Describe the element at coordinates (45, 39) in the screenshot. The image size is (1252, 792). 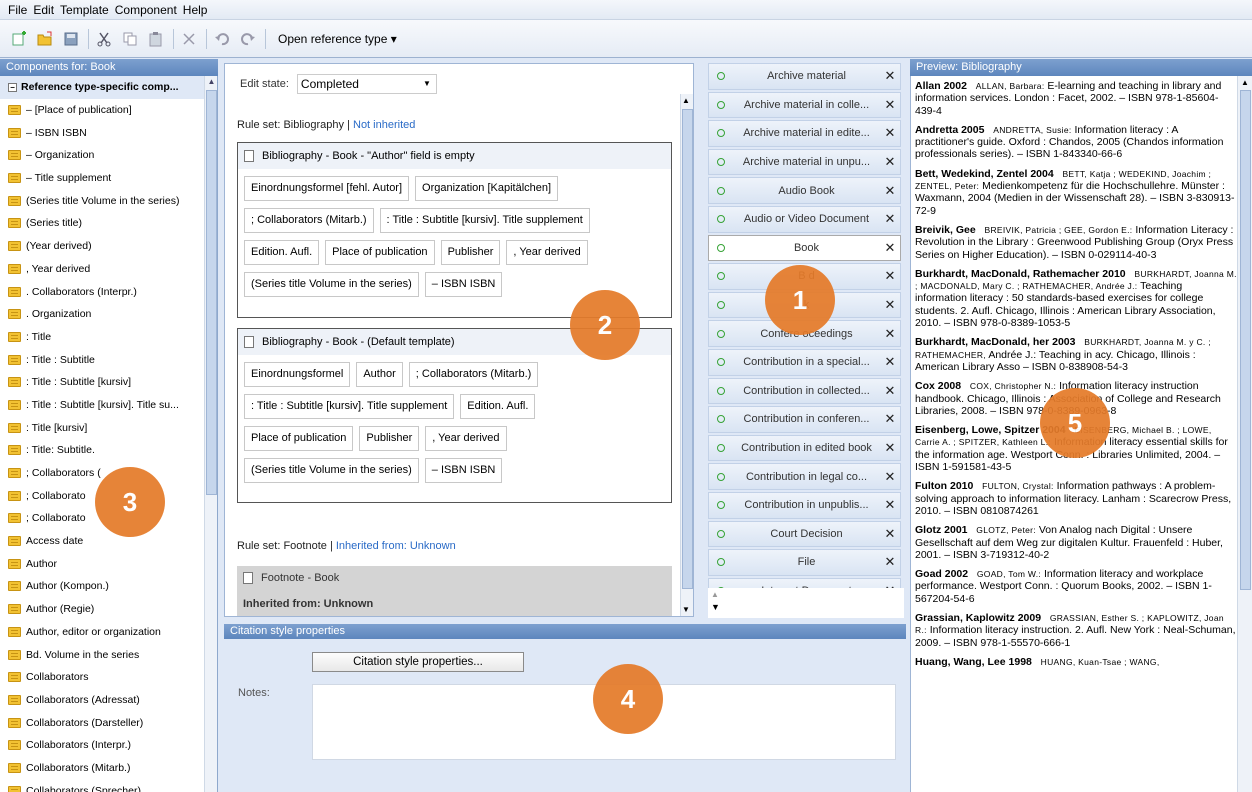
I see `open-icon` at that location.